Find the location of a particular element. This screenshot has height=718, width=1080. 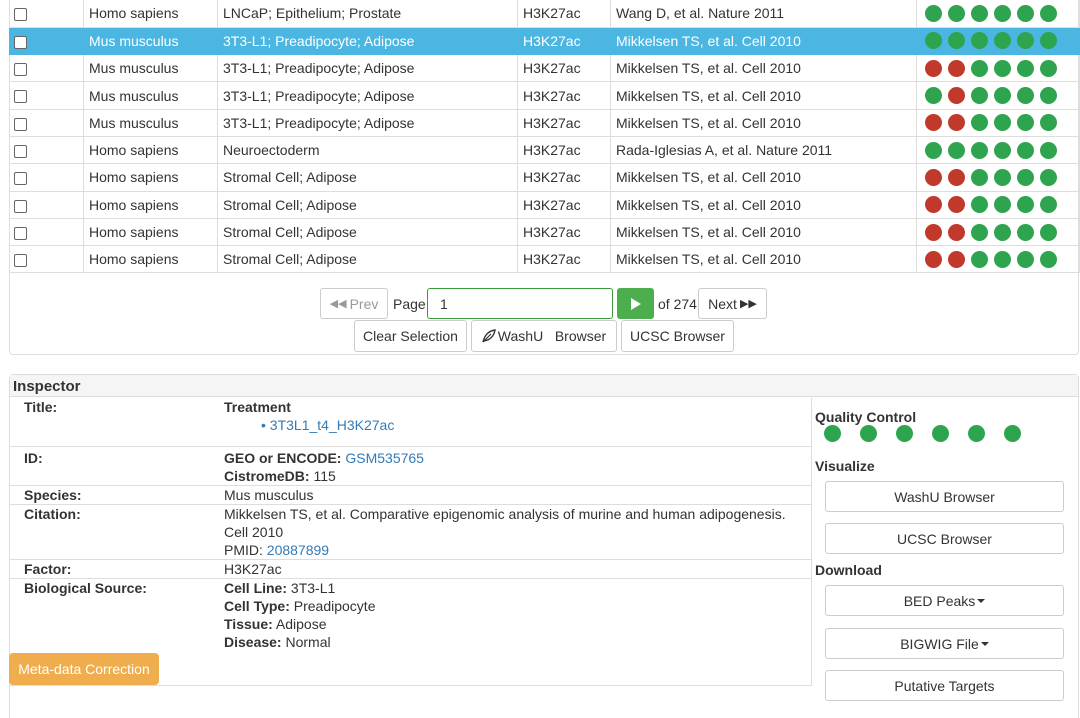

washu-browser-button: WashU Browser is located at coordinates (544, 336).